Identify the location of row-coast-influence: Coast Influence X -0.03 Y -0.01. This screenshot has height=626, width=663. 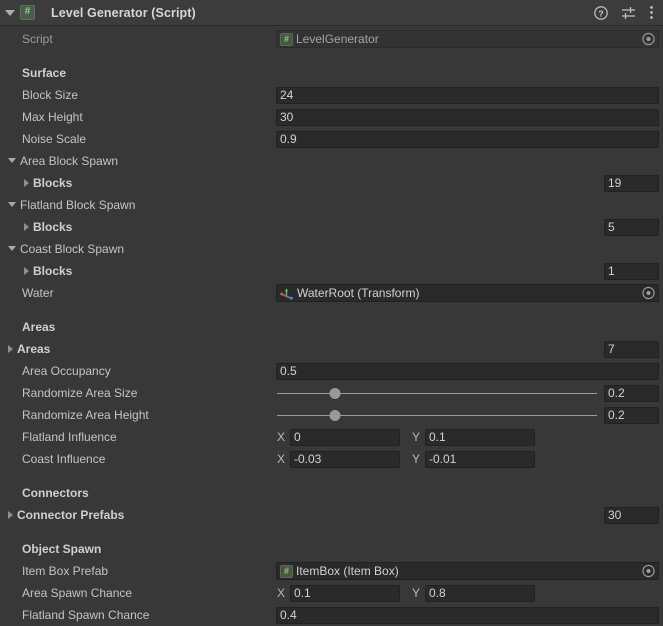
(331, 459).